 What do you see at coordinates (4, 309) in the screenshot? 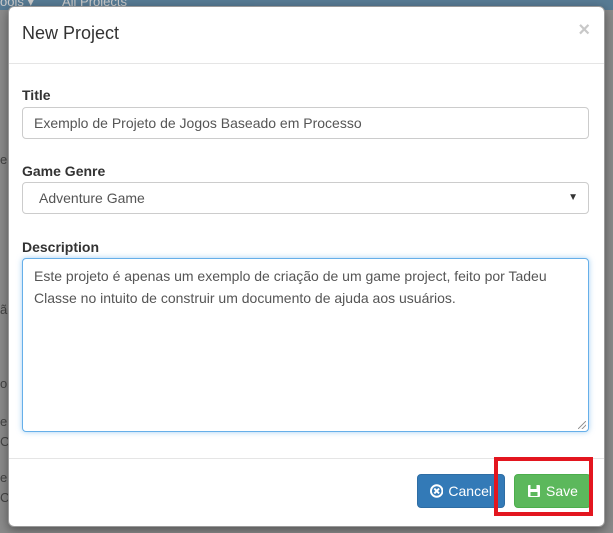
I see `background-text-fragment: ã` at bounding box center [4, 309].